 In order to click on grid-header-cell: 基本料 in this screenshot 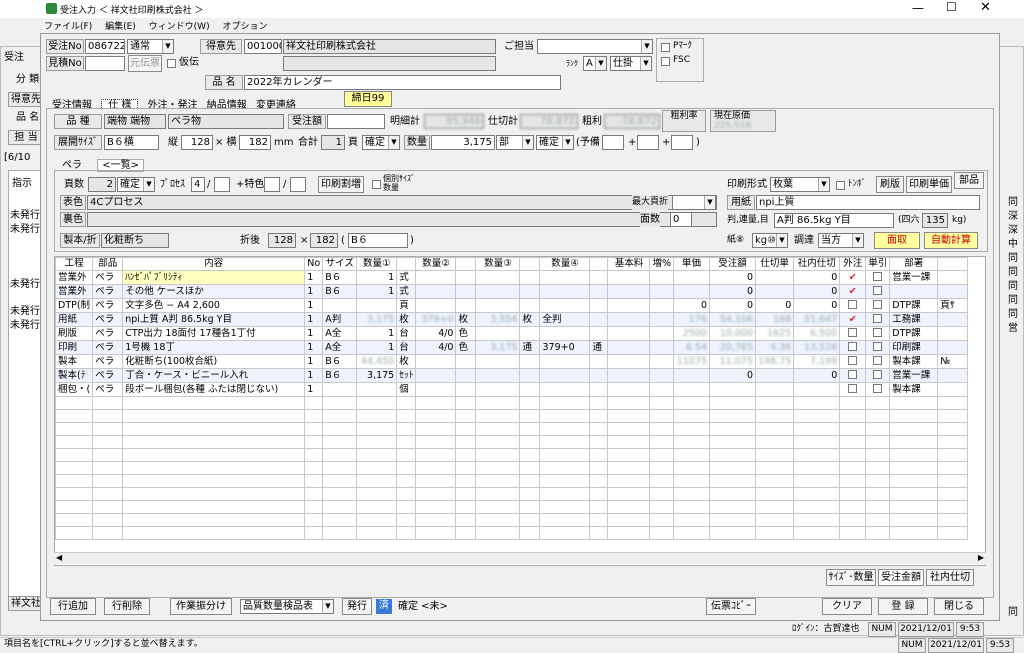, I will do `click(629, 264)`.